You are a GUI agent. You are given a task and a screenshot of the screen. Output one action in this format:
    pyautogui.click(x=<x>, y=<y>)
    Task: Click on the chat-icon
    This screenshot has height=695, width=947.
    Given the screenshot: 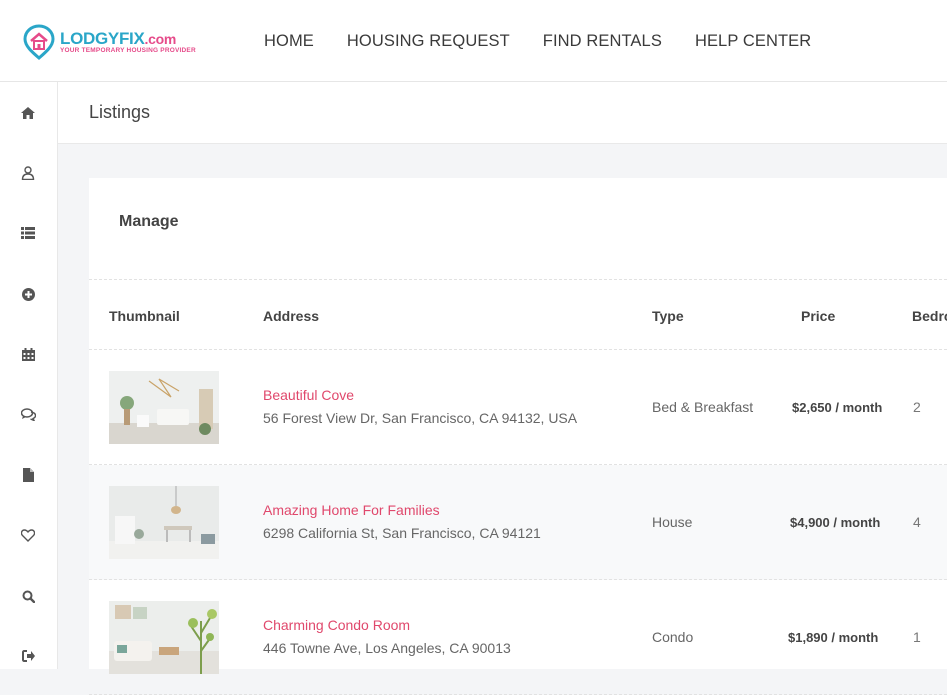 What is the action you would take?
    pyautogui.click(x=28, y=414)
    